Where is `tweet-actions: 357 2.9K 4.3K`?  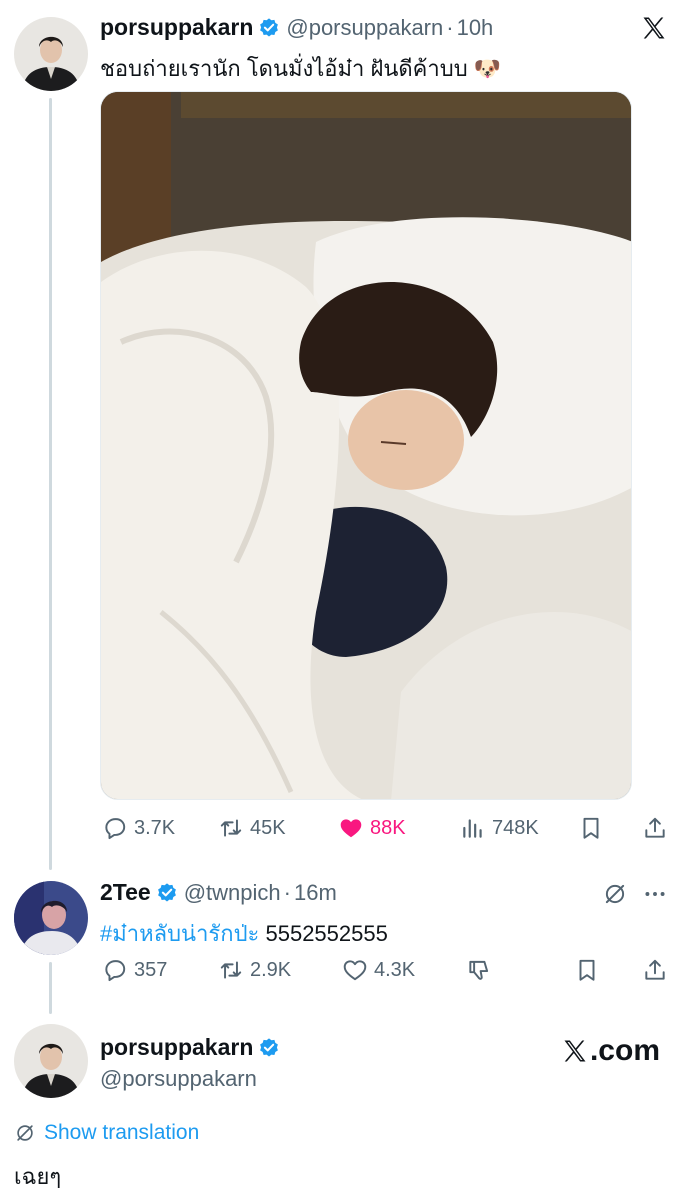 tweet-actions: 357 2.9K 4.3K is located at coordinates (385, 970).